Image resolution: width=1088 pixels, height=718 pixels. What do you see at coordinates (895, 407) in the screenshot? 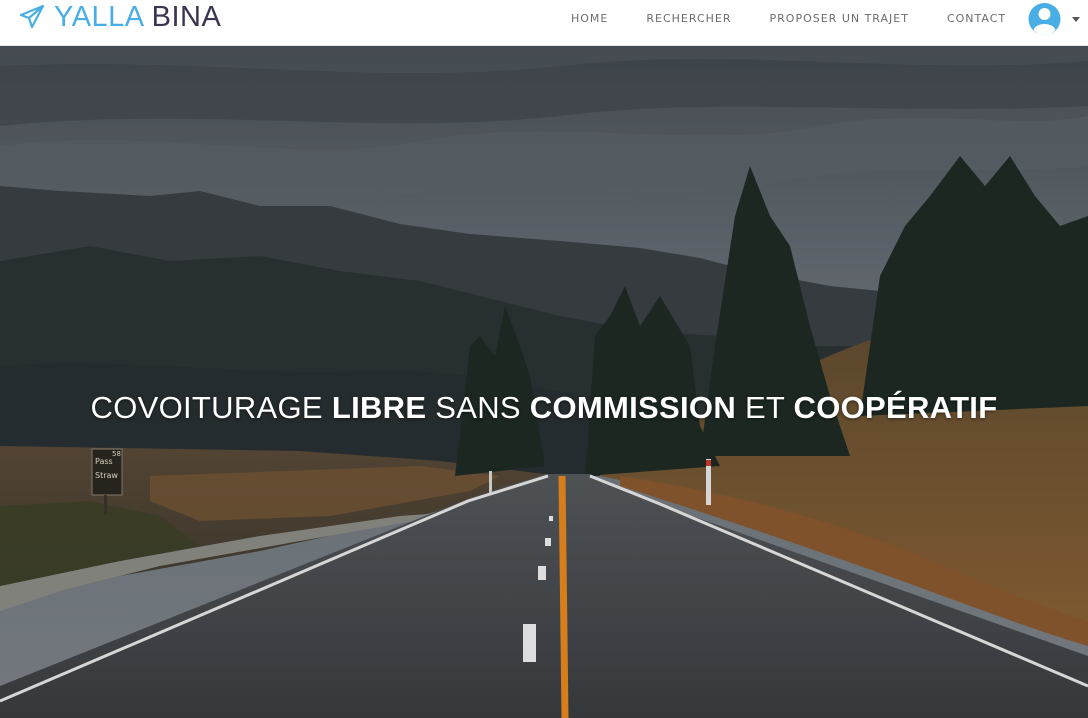
I see `headline-word-cooperatif: COOPÉRATIF` at bounding box center [895, 407].